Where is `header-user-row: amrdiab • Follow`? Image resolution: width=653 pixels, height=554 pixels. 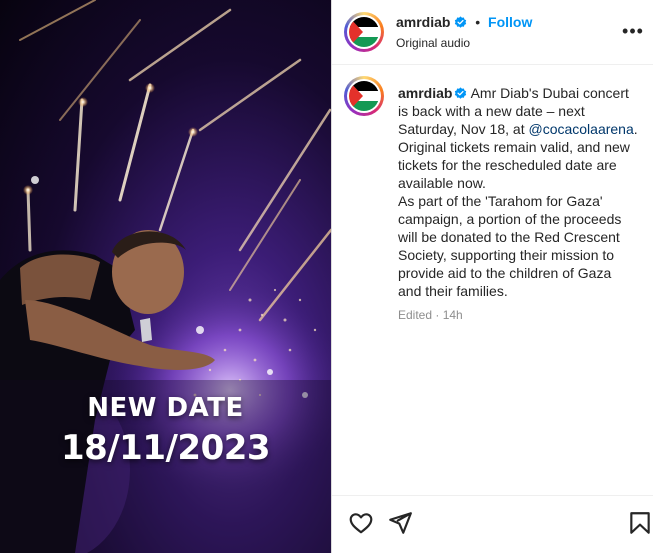 header-user-row: amrdiab • Follow is located at coordinates (464, 22).